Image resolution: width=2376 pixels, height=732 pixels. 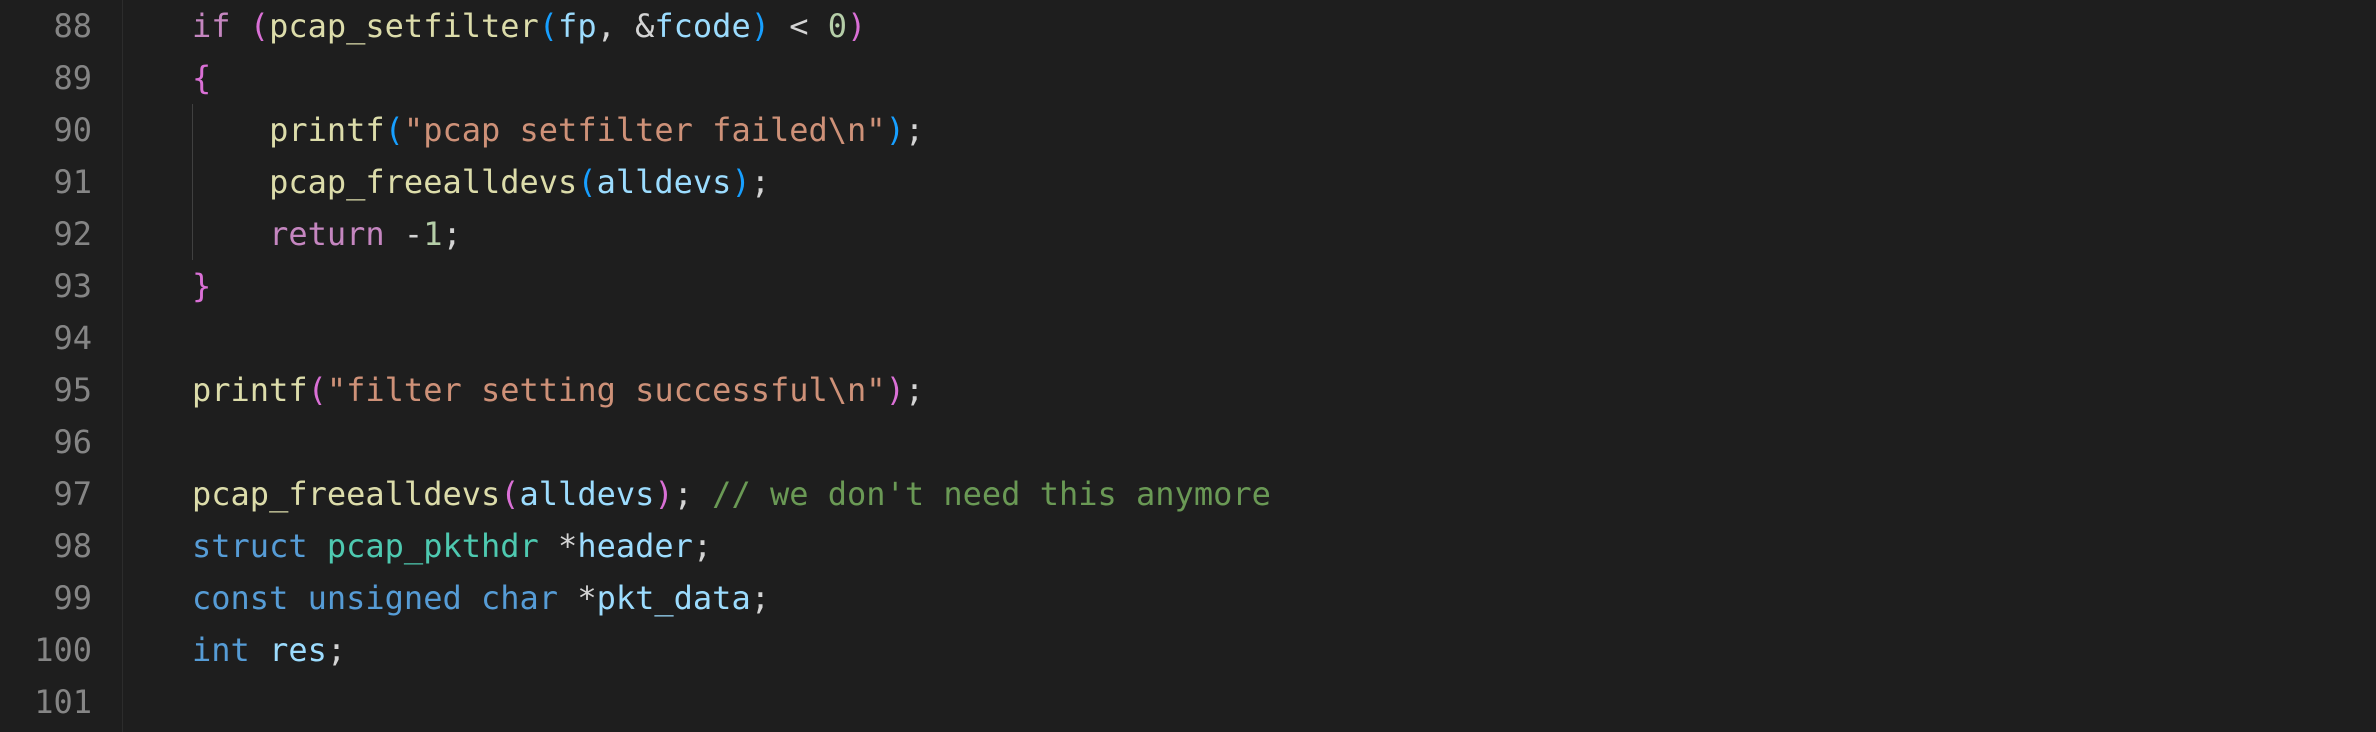 What do you see at coordinates (433, 234) in the screenshot?
I see `code-token: 1` at bounding box center [433, 234].